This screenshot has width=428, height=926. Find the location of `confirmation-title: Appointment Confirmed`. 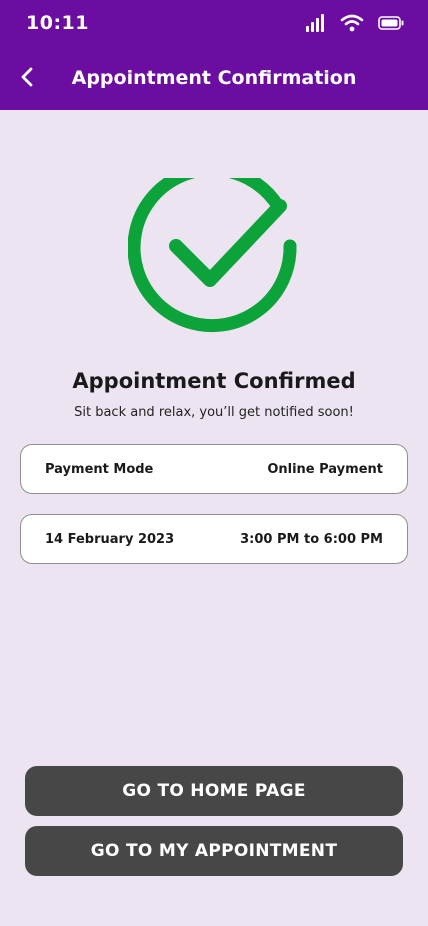

confirmation-title: Appointment Confirmed is located at coordinates (214, 381).